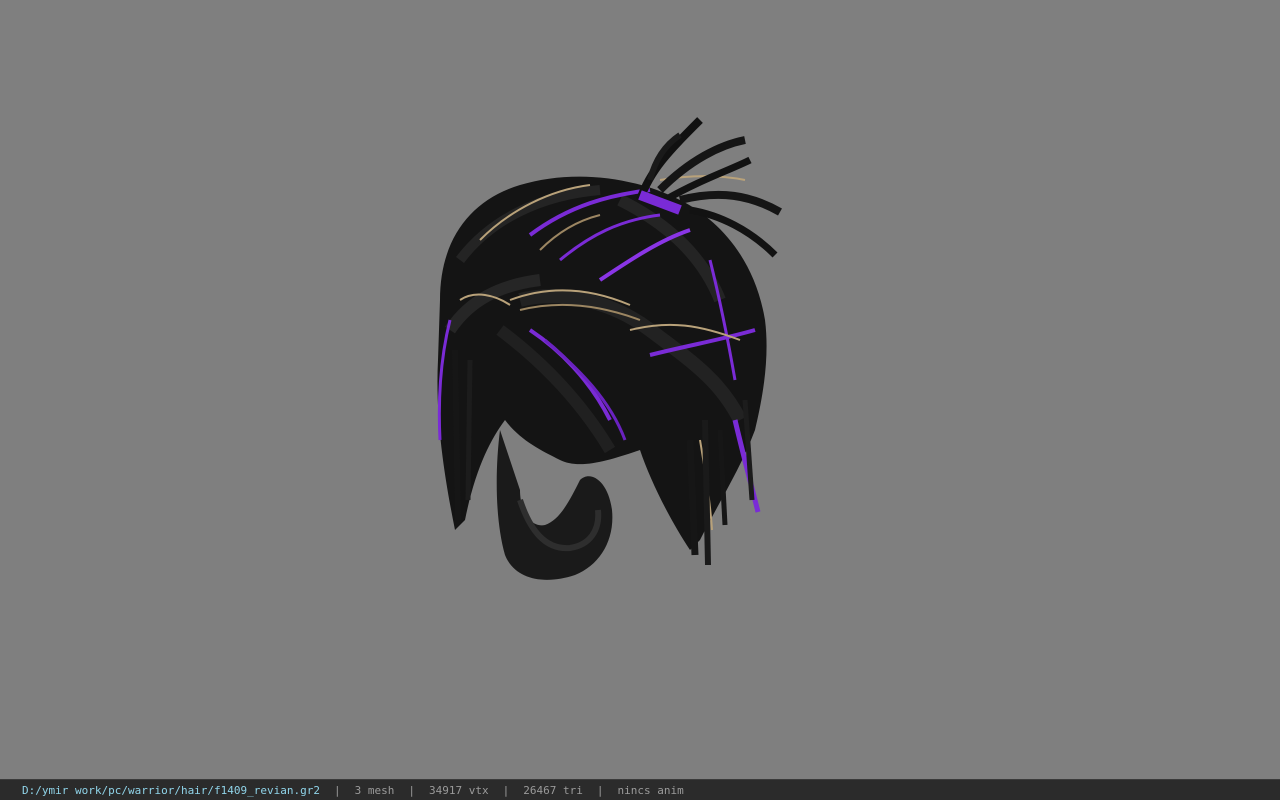 This screenshot has height=800, width=1280. Describe the element at coordinates (459, 790) in the screenshot. I see `status-vertex-count: 34917 vtx` at that location.